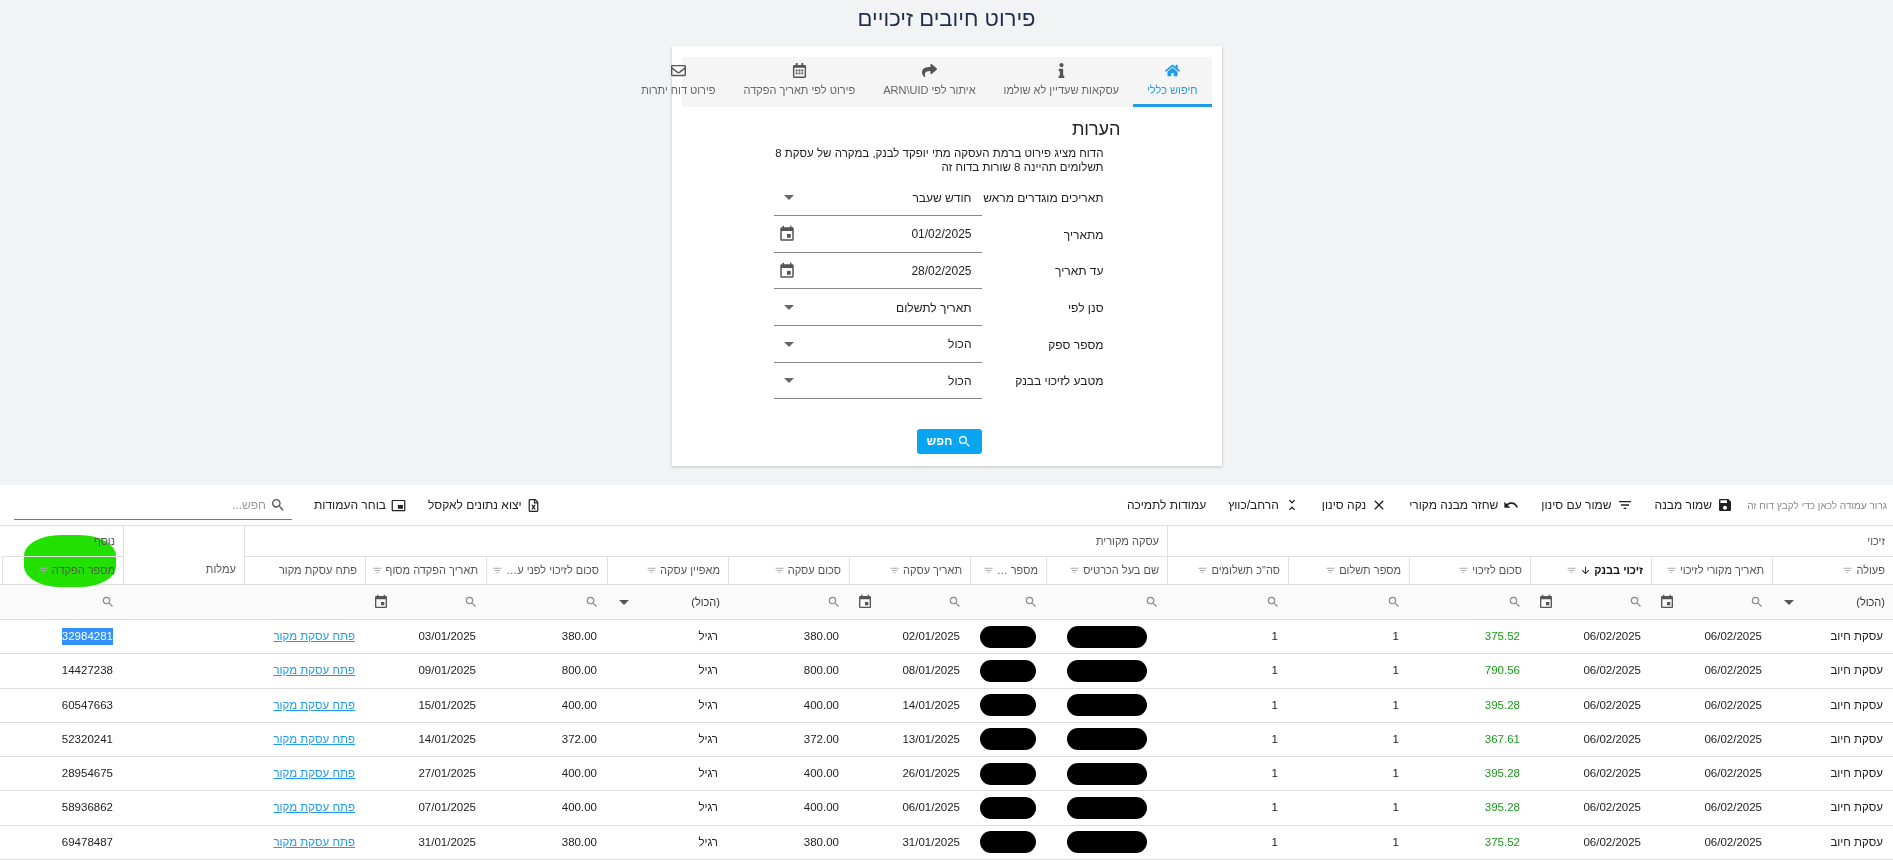  Describe the element at coordinates (877, 308) in the screenshot. I see `select-field: תאריך לתשלום` at that location.